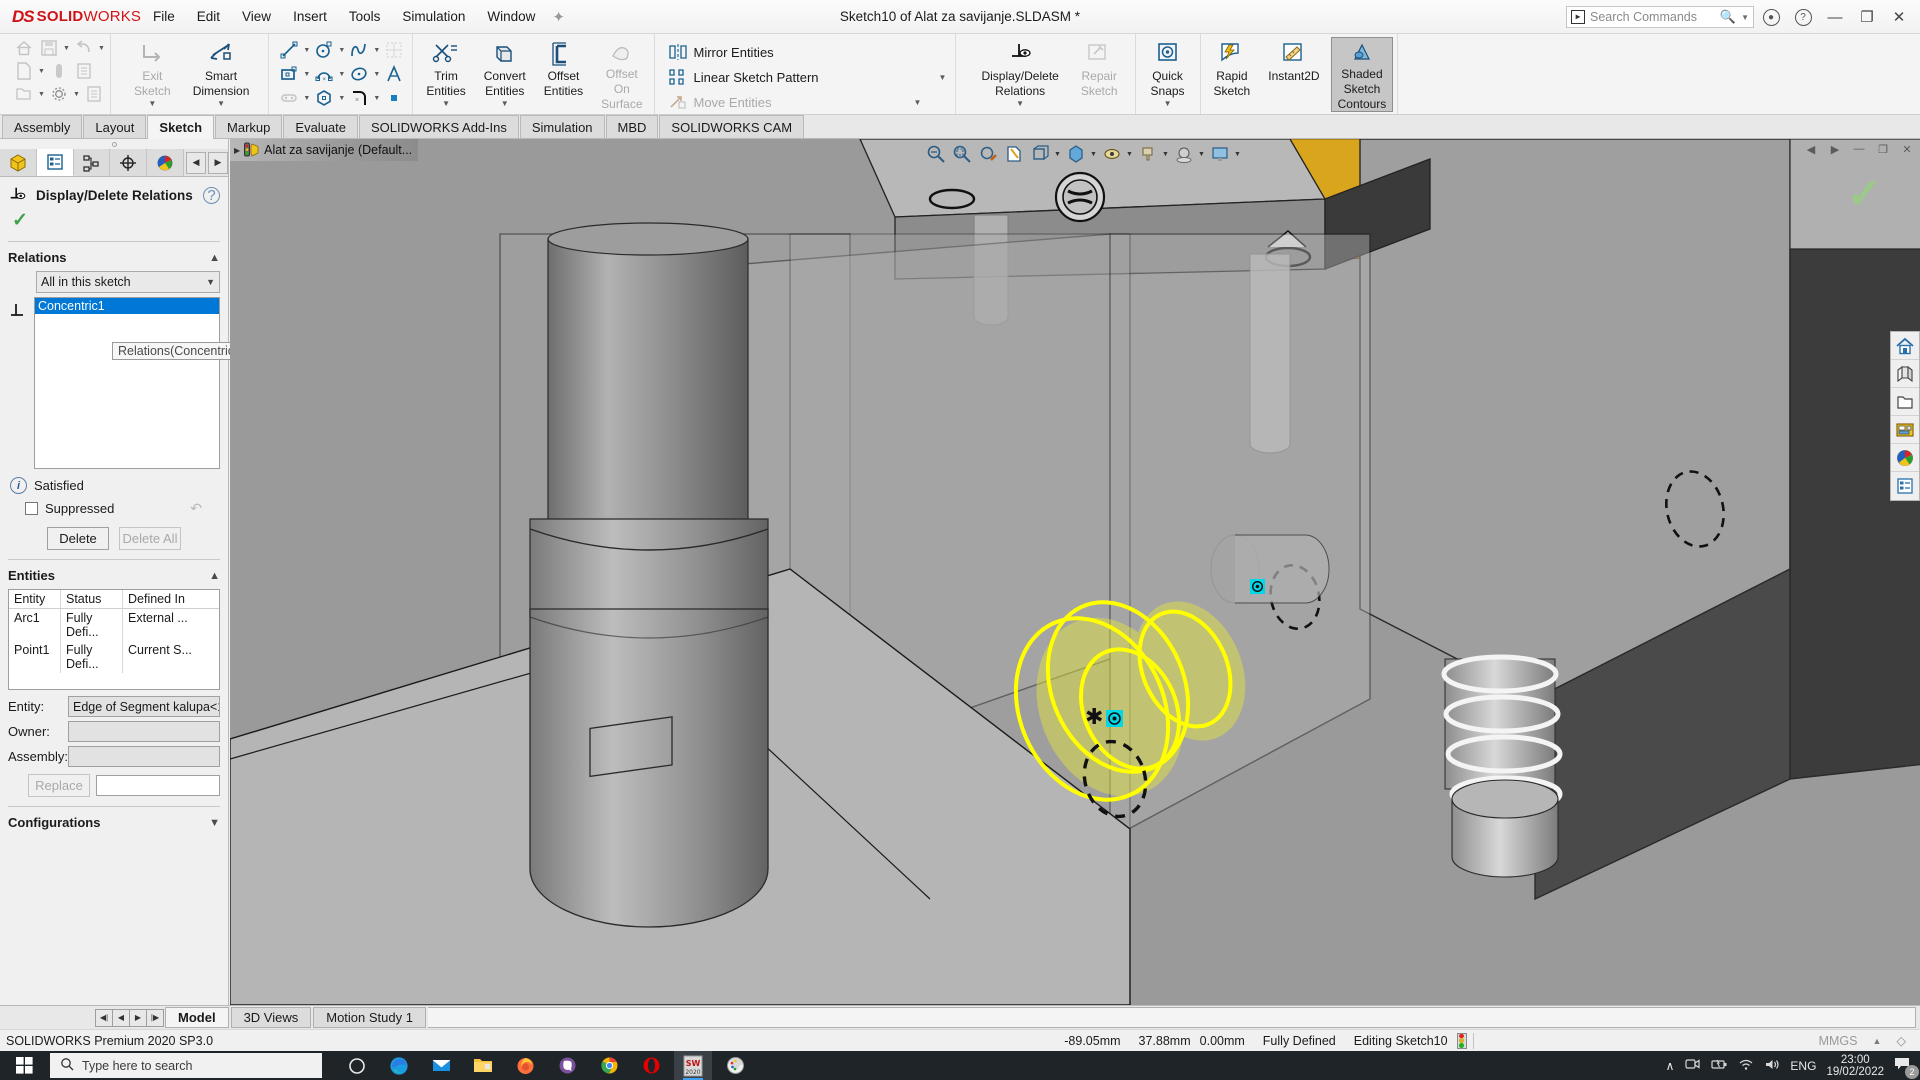 The width and height of the screenshot is (1920, 1080). I want to click on line-caret: ▼, so click(306, 50).